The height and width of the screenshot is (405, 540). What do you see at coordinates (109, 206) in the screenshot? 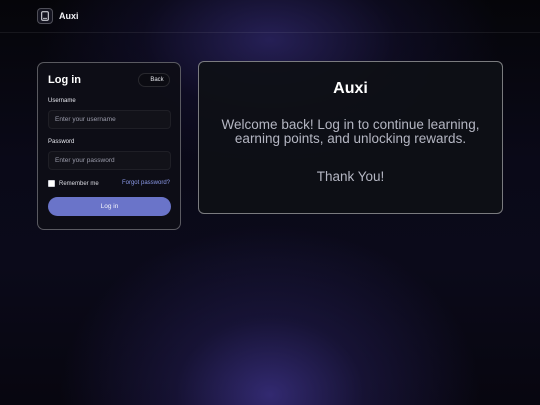
I see `login-submit-button: Log in` at bounding box center [109, 206].